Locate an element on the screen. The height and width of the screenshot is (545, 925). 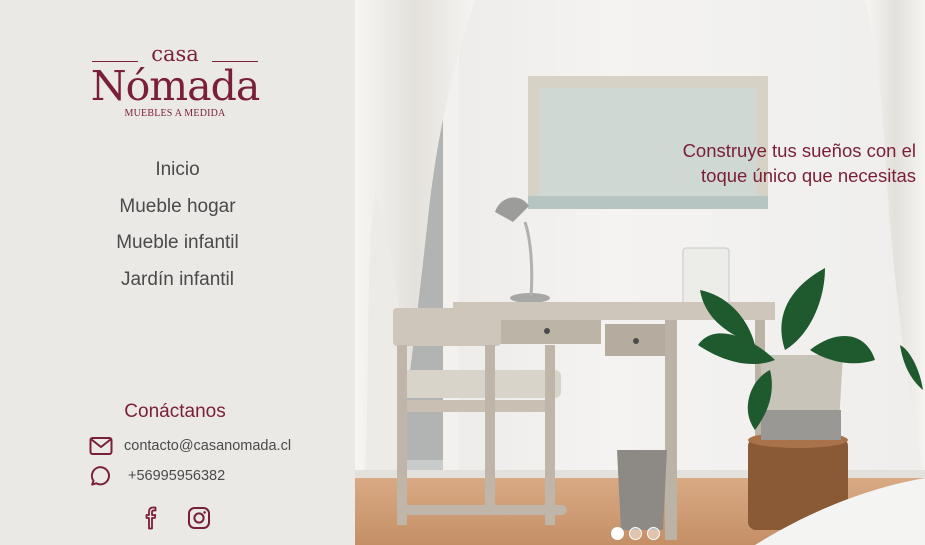
contact-email: contacto@casanomada.cl is located at coordinates (207, 446).